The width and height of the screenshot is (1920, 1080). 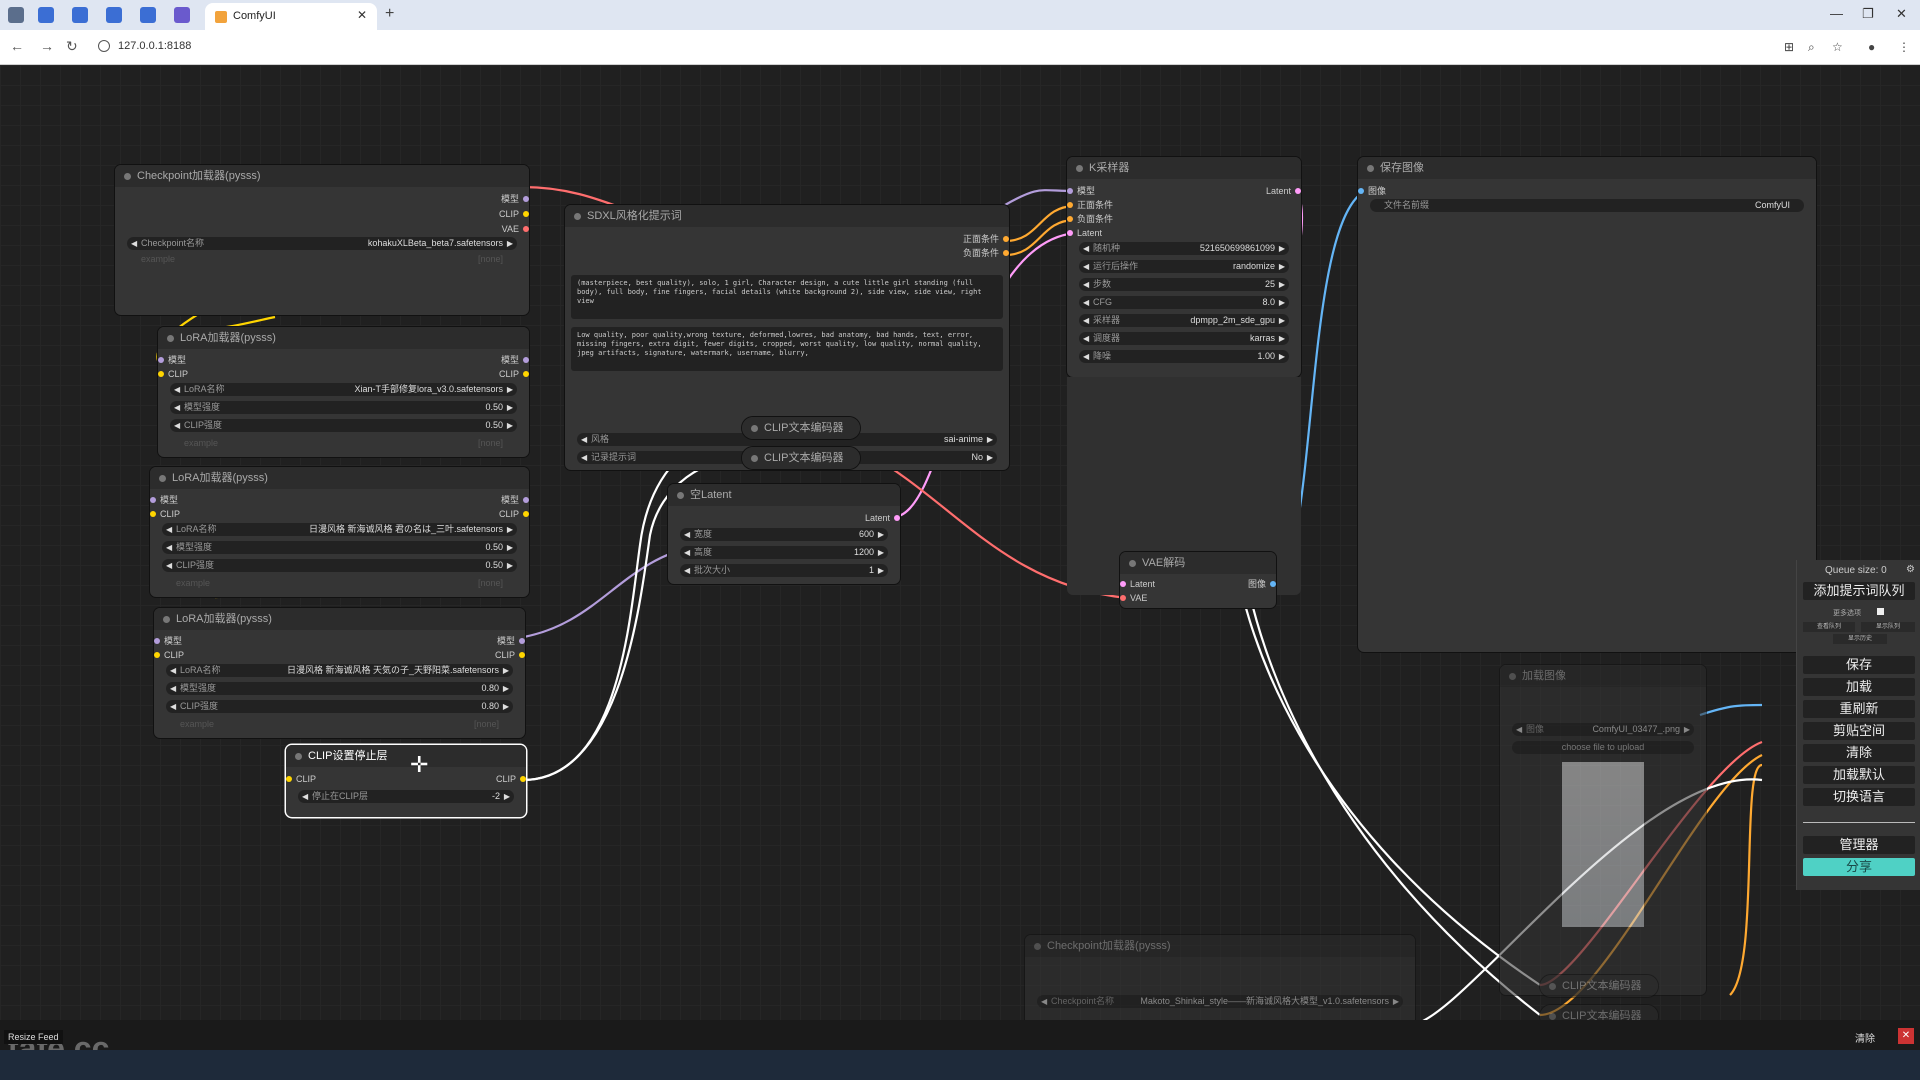 I want to click on clip-text-encode-node-2: CLIP文本编码器, so click(x=801, y=458).